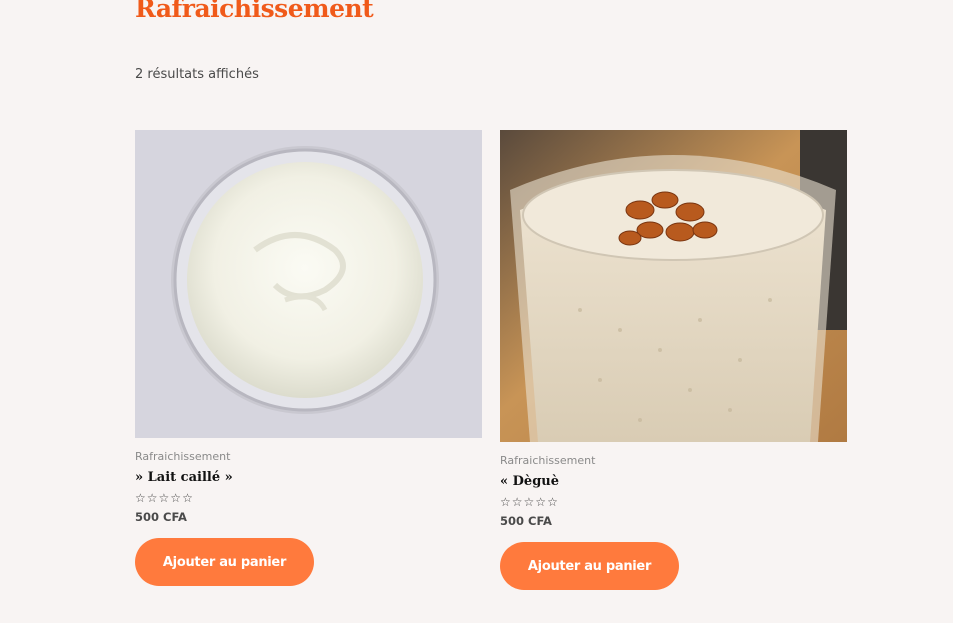 The image size is (953, 623). Describe the element at coordinates (197, 74) in the screenshot. I see `result-count: 2 résultats affichés` at that location.